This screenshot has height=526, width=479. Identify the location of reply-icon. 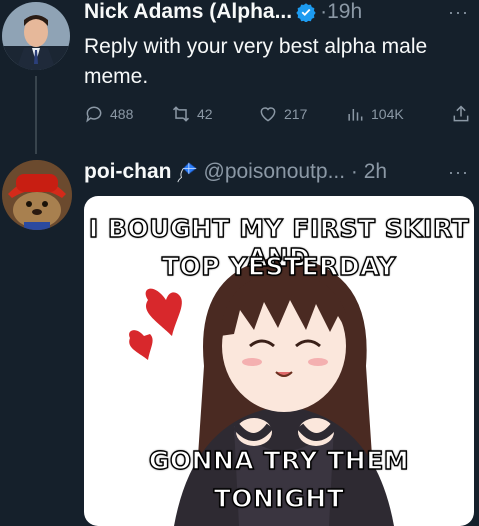
(94, 114).